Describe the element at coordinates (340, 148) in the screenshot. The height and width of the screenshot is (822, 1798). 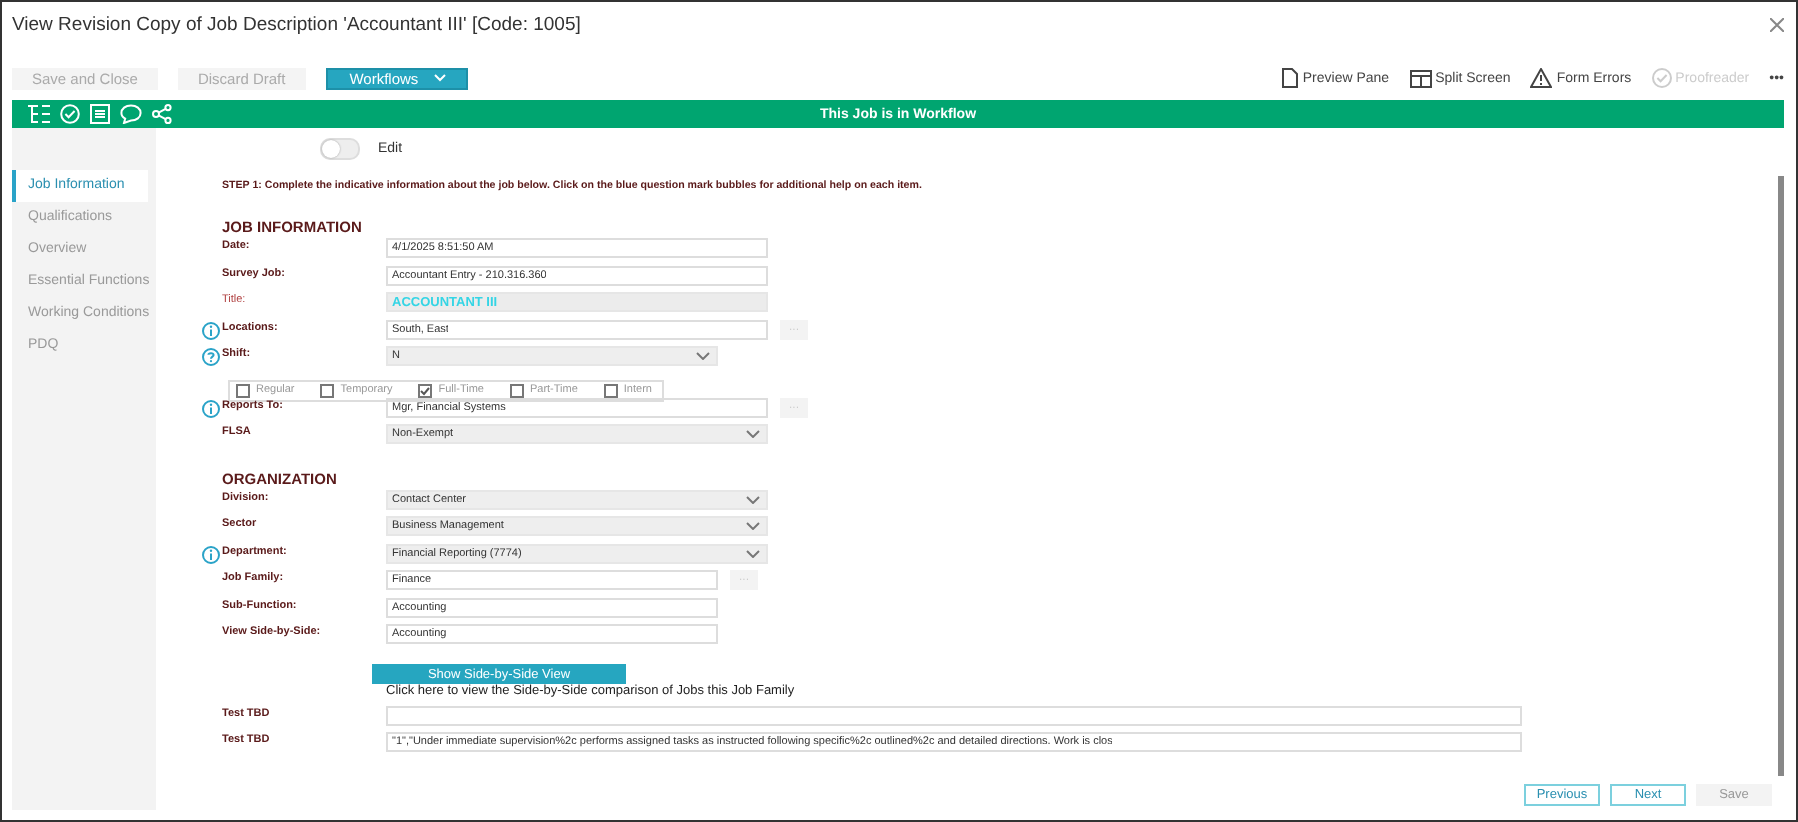
I see `edit-toggle` at that location.